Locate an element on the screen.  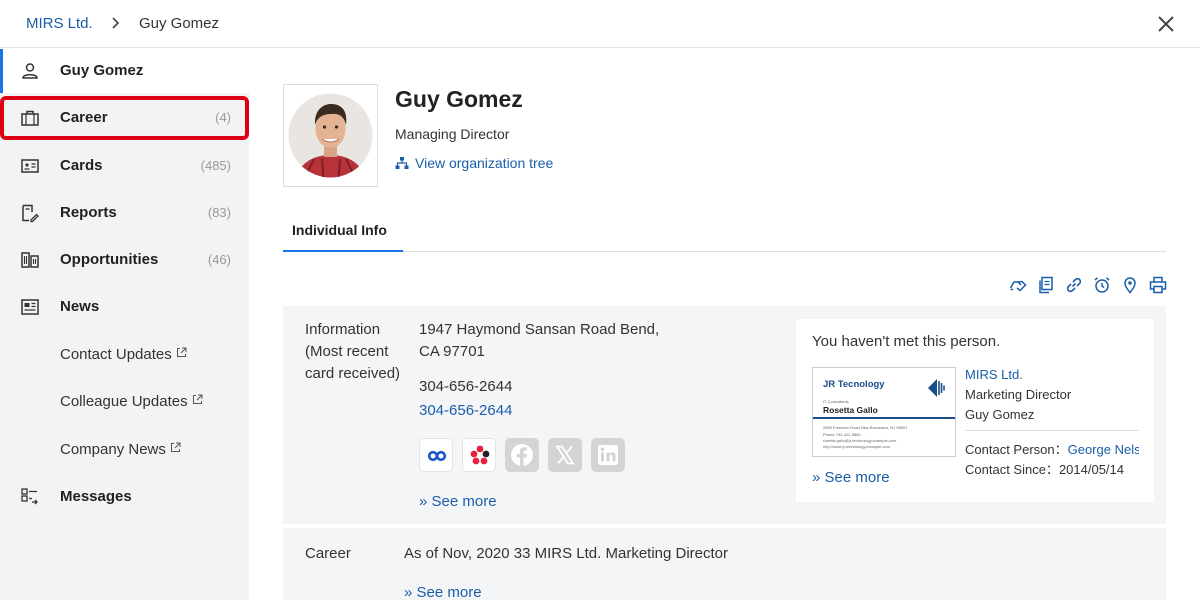
business-card-email: rosetta.gallo@jr-technology.example.com is located at coordinates (860, 440).